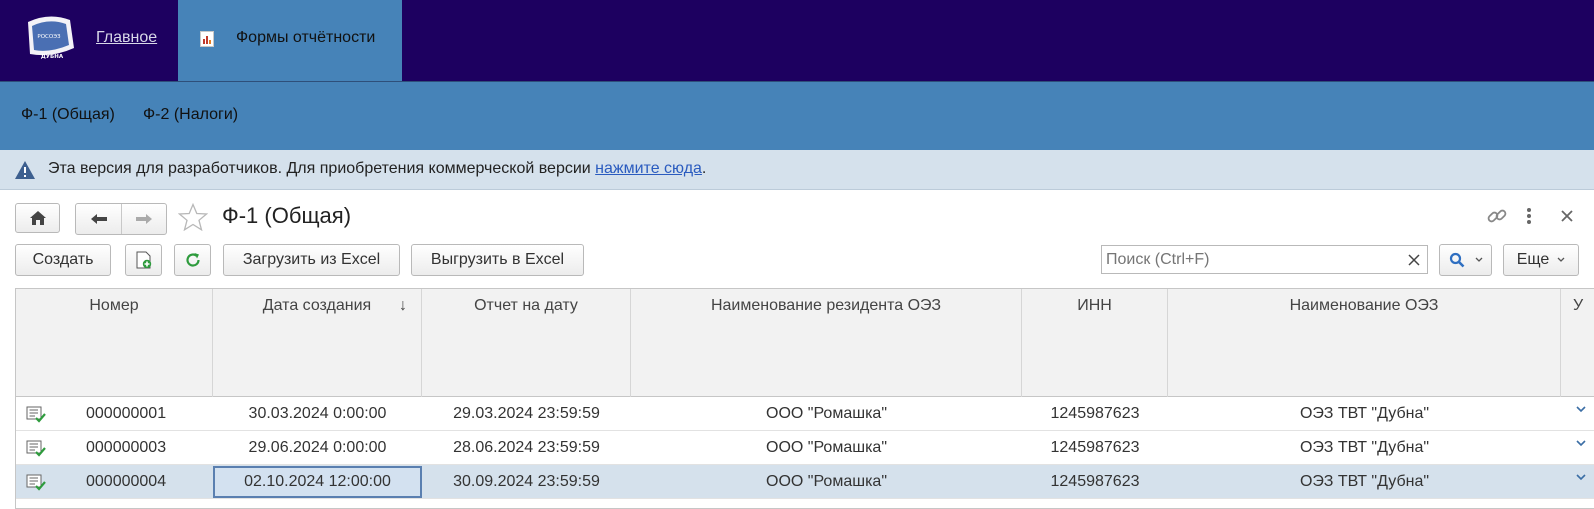 Image resolution: width=1594 pixels, height=509 pixels. What do you see at coordinates (287, 215) in the screenshot?
I see `page-title: Ф-1 (Общая)` at bounding box center [287, 215].